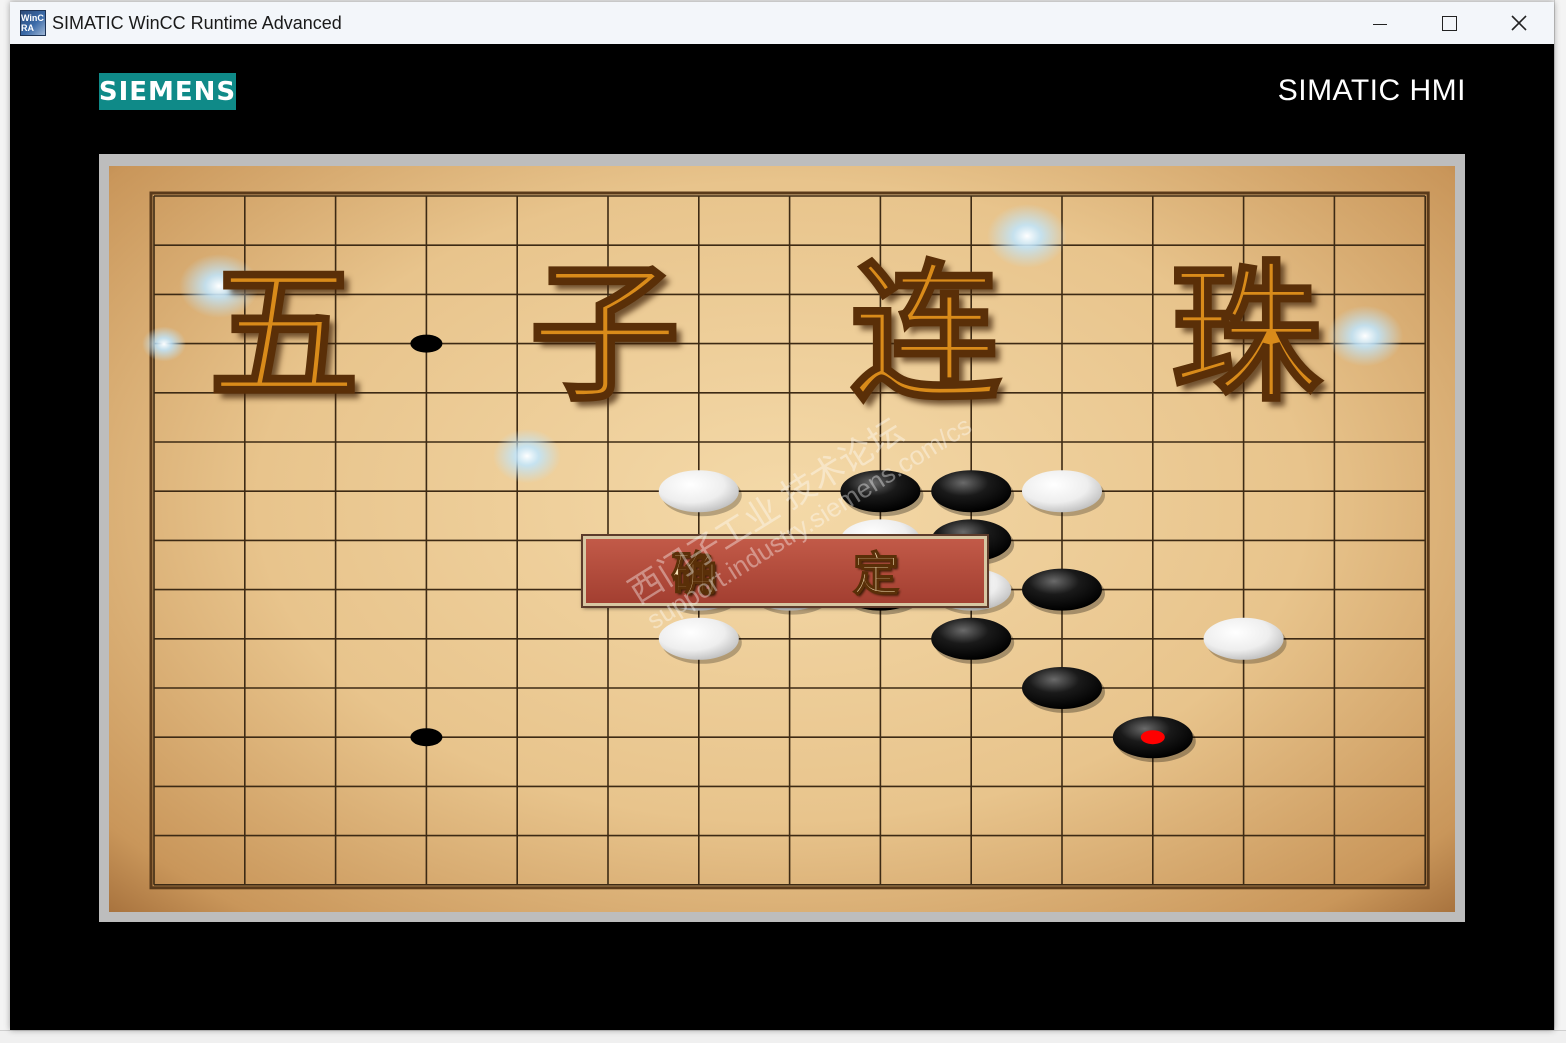 The width and height of the screenshot is (1566, 1043). Describe the element at coordinates (1560, 521) in the screenshot. I see `desktop-right-edge` at that location.